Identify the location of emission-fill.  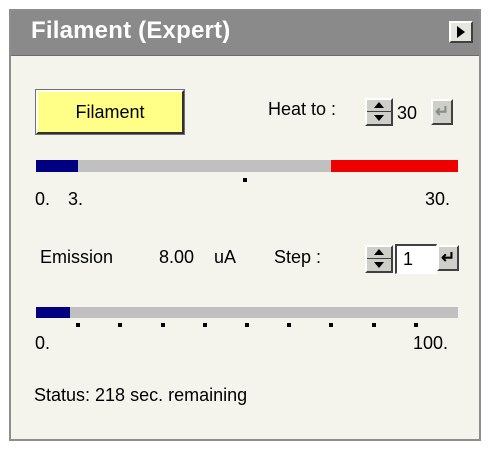
(53, 312).